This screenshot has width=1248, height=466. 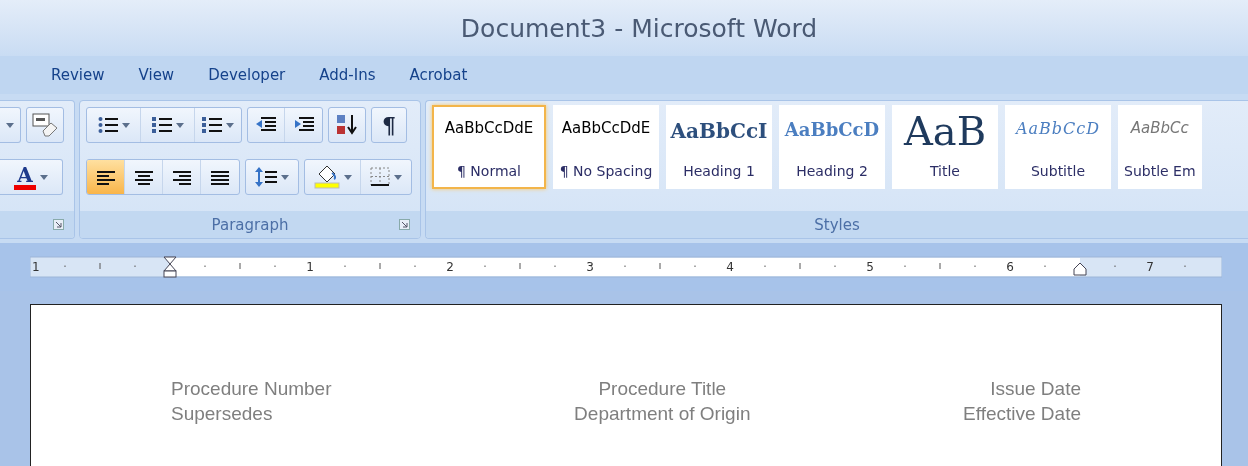 I want to click on align-button, so click(x=106, y=177).